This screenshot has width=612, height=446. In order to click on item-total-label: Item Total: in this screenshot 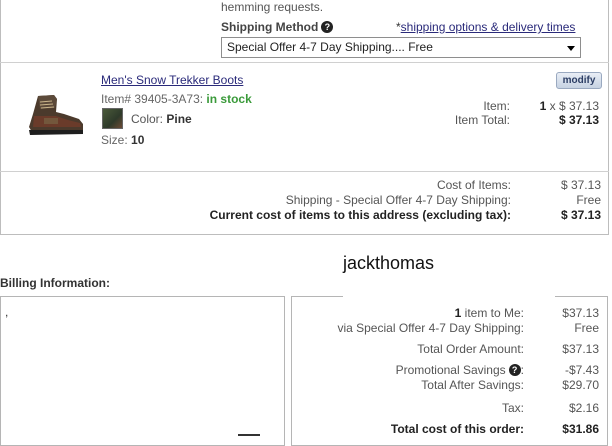, I will do `click(482, 120)`.